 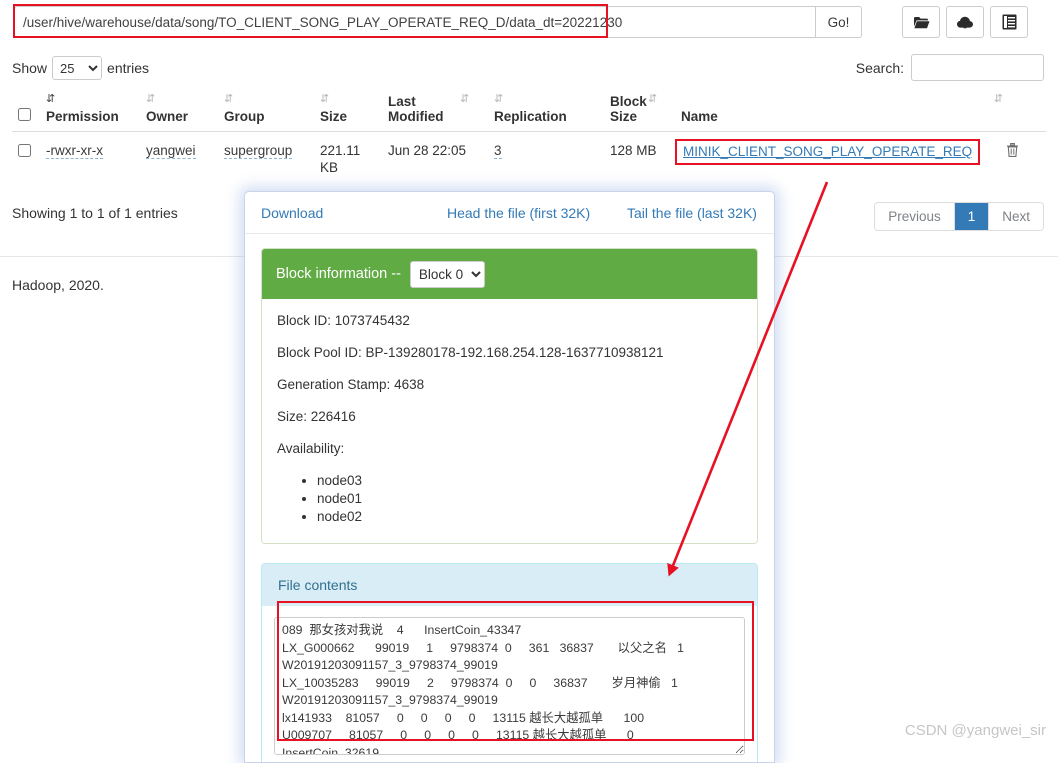 What do you see at coordinates (529, 498) in the screenshot?
I see `availability-node: node01` at bounding box center [529, 498].